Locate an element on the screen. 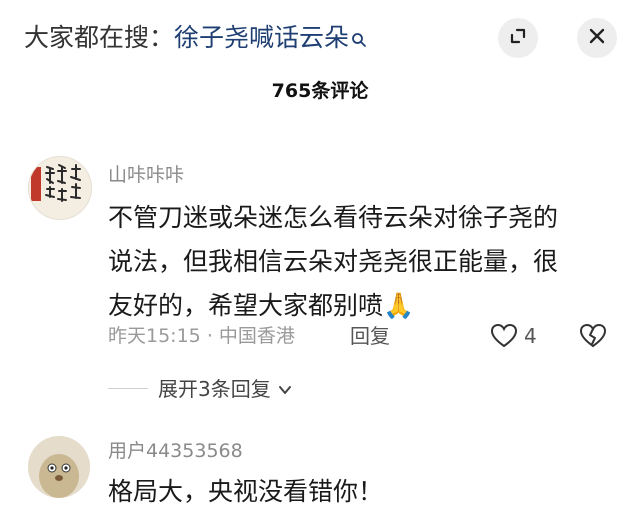 The height and width of the screenshot is (514, 640). expand-replies-button: 展开3条回复 is located at coordinates (225, 390).